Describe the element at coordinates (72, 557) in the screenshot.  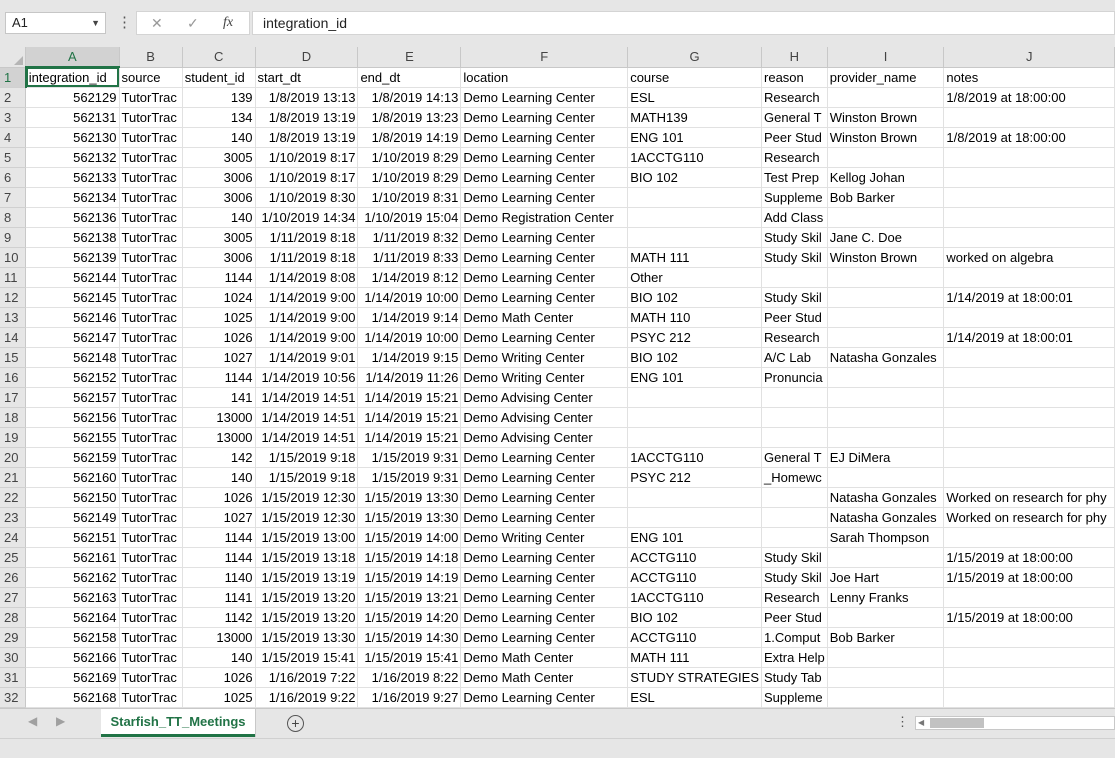
I see `cell: 562161` at that location.